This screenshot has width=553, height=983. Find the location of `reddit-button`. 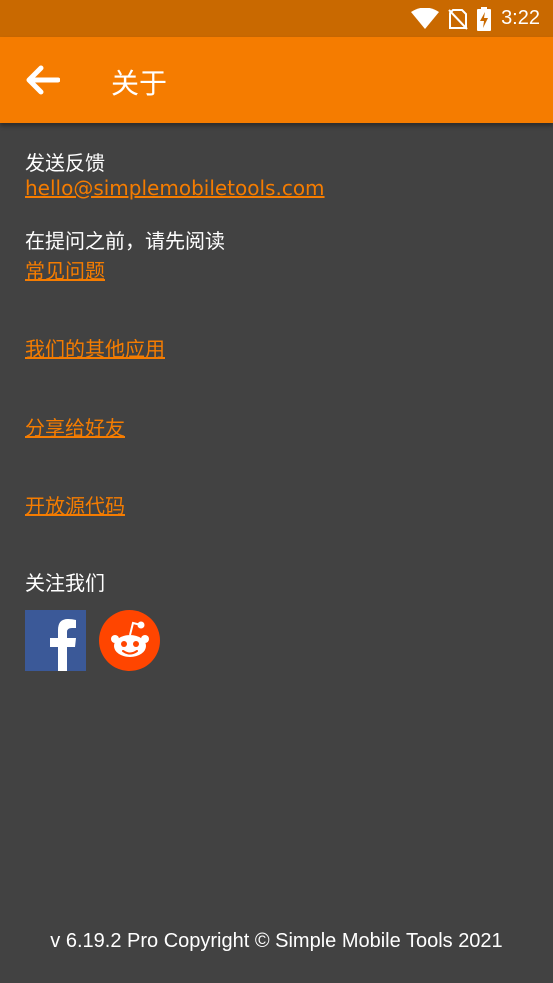

reddit-button is located at coordinates (129, 640).